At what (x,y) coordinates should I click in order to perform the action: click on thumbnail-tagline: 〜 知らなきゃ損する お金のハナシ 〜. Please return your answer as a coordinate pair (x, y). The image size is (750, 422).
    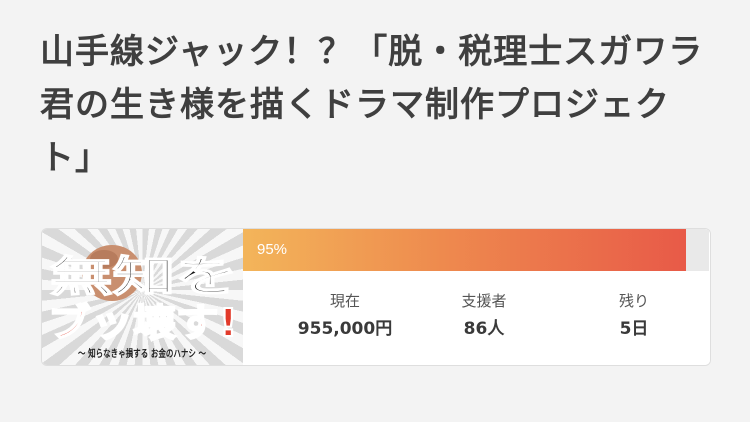
    Looking at the image, I should click on (142, 353).